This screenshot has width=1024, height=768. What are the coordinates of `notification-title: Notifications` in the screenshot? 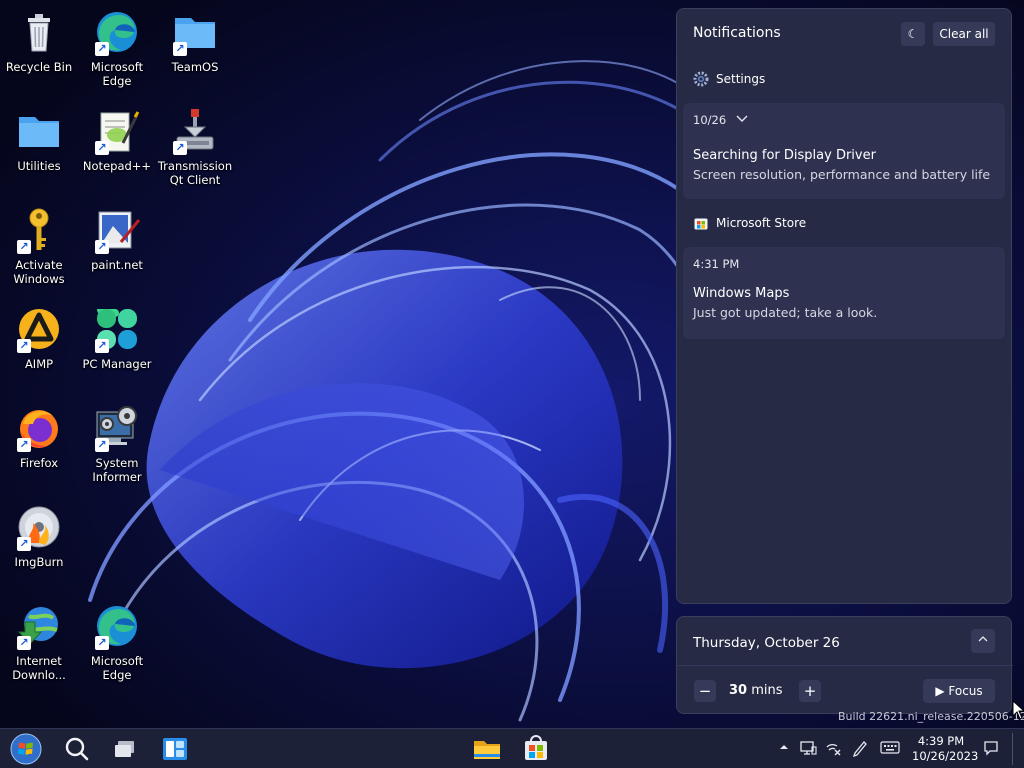 It's located at (737, 33).